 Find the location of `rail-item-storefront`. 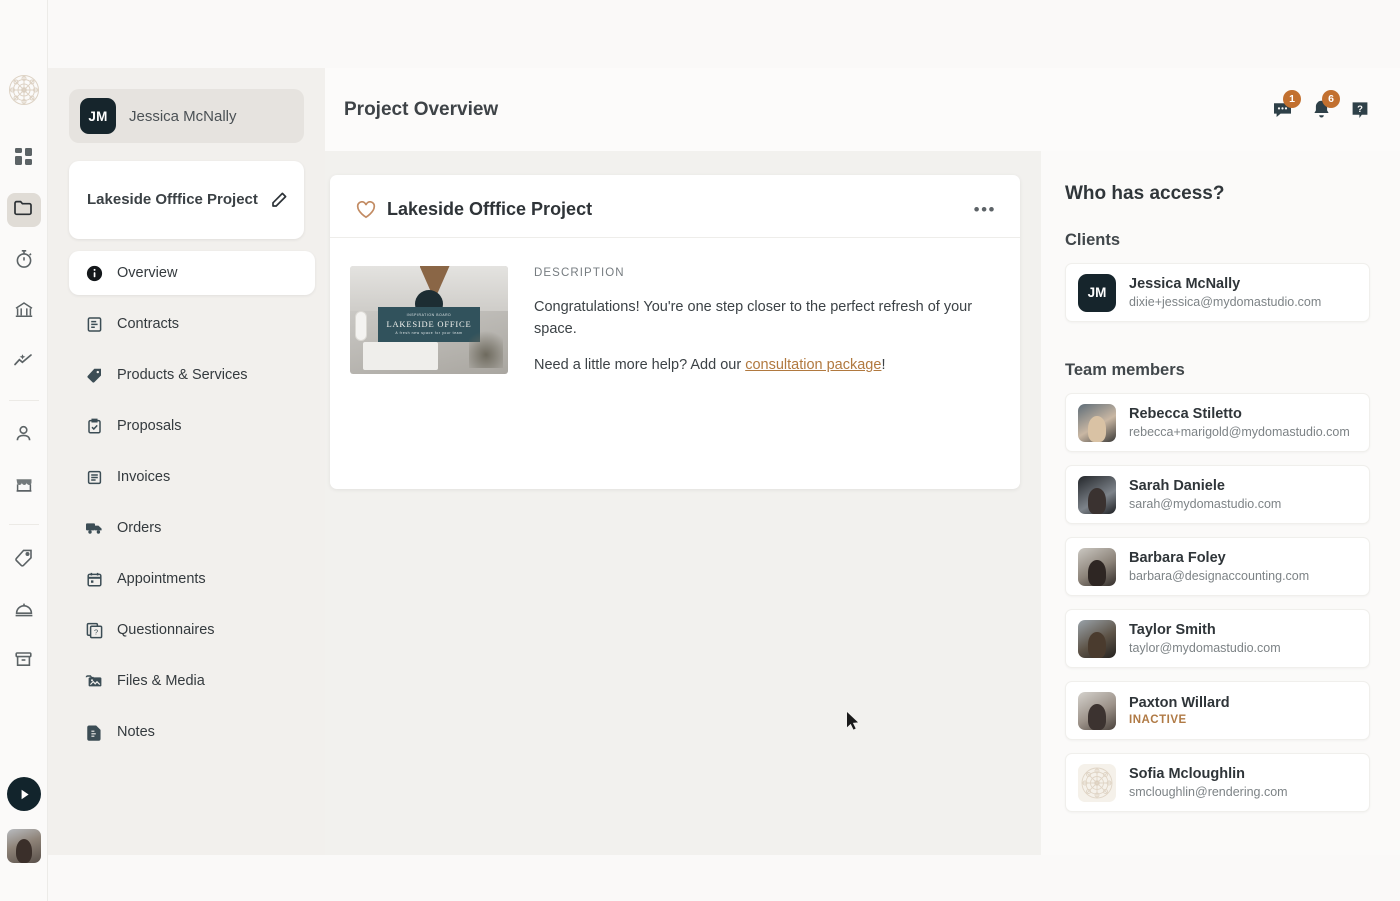

rail-item-storefront is located at coordinates (24, 487).